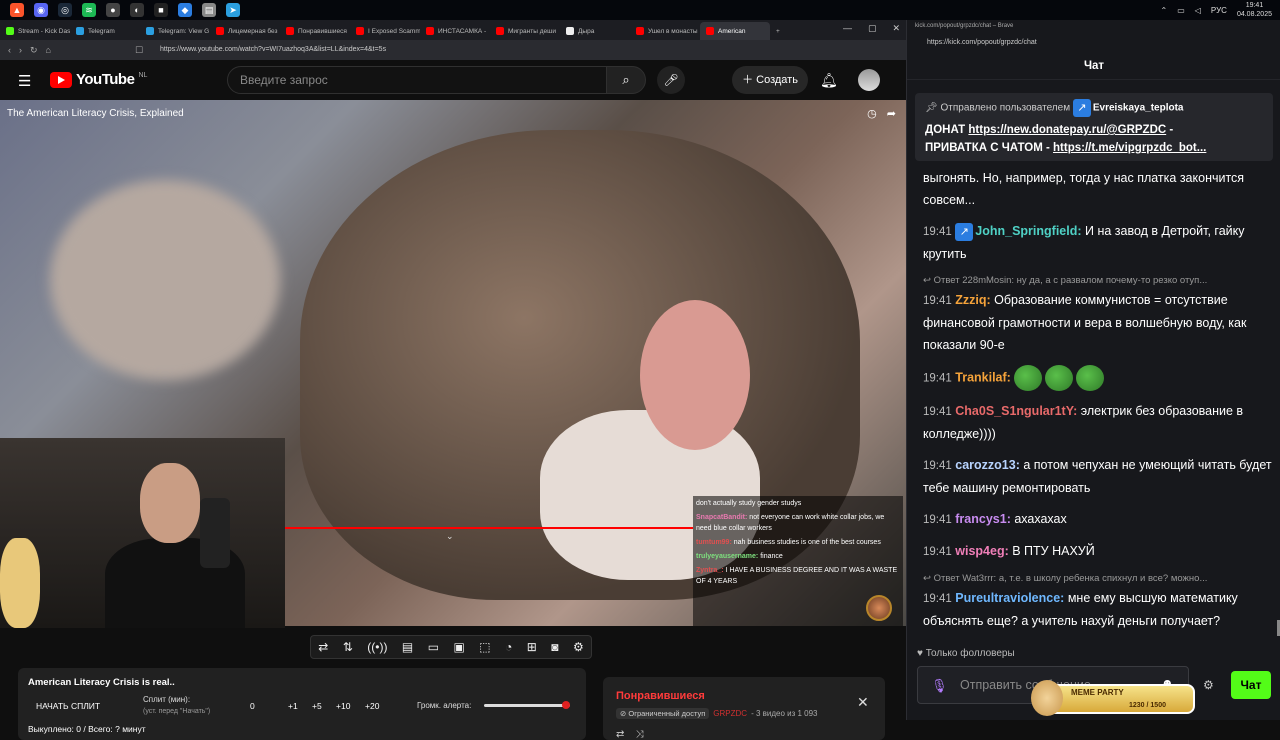 The width and height of the screenshot is (1280, 740). Describe the element at coordinates (48, 50) in the screenshot. I see `home-icon: ⌂` at that location.